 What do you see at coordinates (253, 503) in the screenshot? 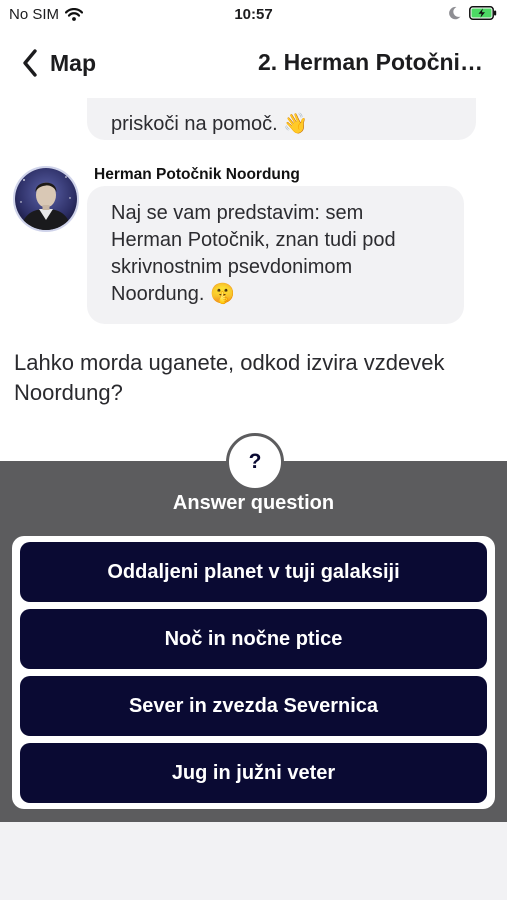
I see `answer-heading: Answer question` at bounding box center [253, 503].